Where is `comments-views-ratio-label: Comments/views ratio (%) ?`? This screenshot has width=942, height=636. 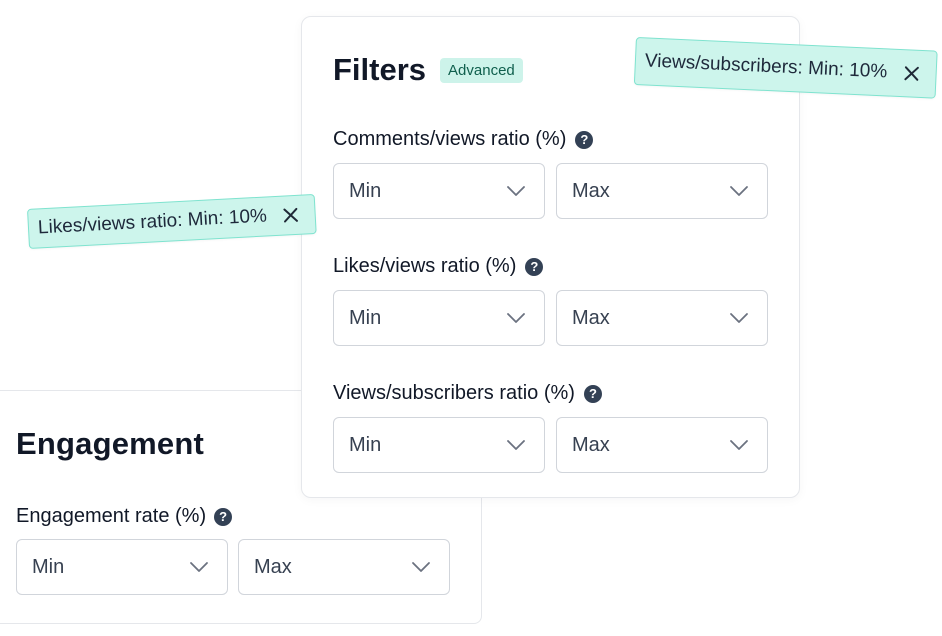 comments-views-ratio-label: Comments/views ratio (%) ? is located at coordinates (463, 139).